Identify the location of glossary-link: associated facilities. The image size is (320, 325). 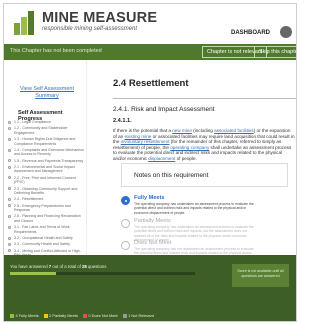
(234, 130).